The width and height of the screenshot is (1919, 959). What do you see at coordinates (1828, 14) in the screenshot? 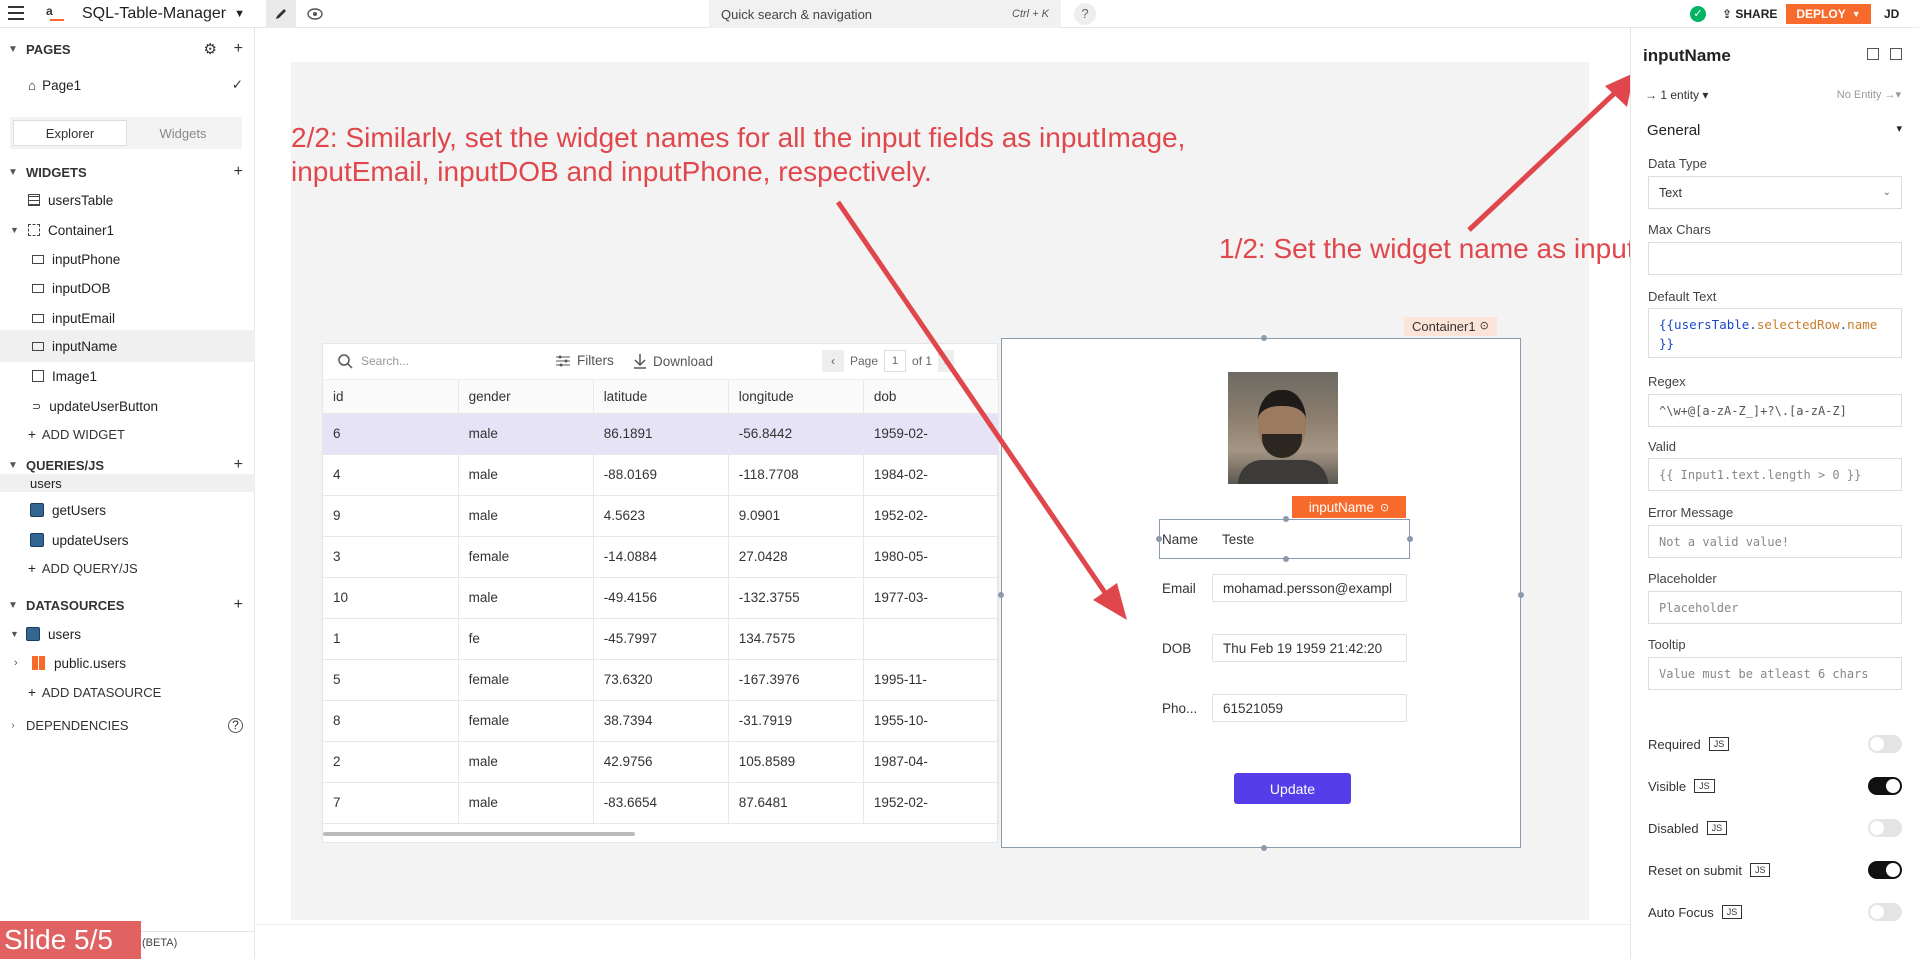
I see `deploy-button: DEPLOY ▼` at bounding box center [1828, 14].